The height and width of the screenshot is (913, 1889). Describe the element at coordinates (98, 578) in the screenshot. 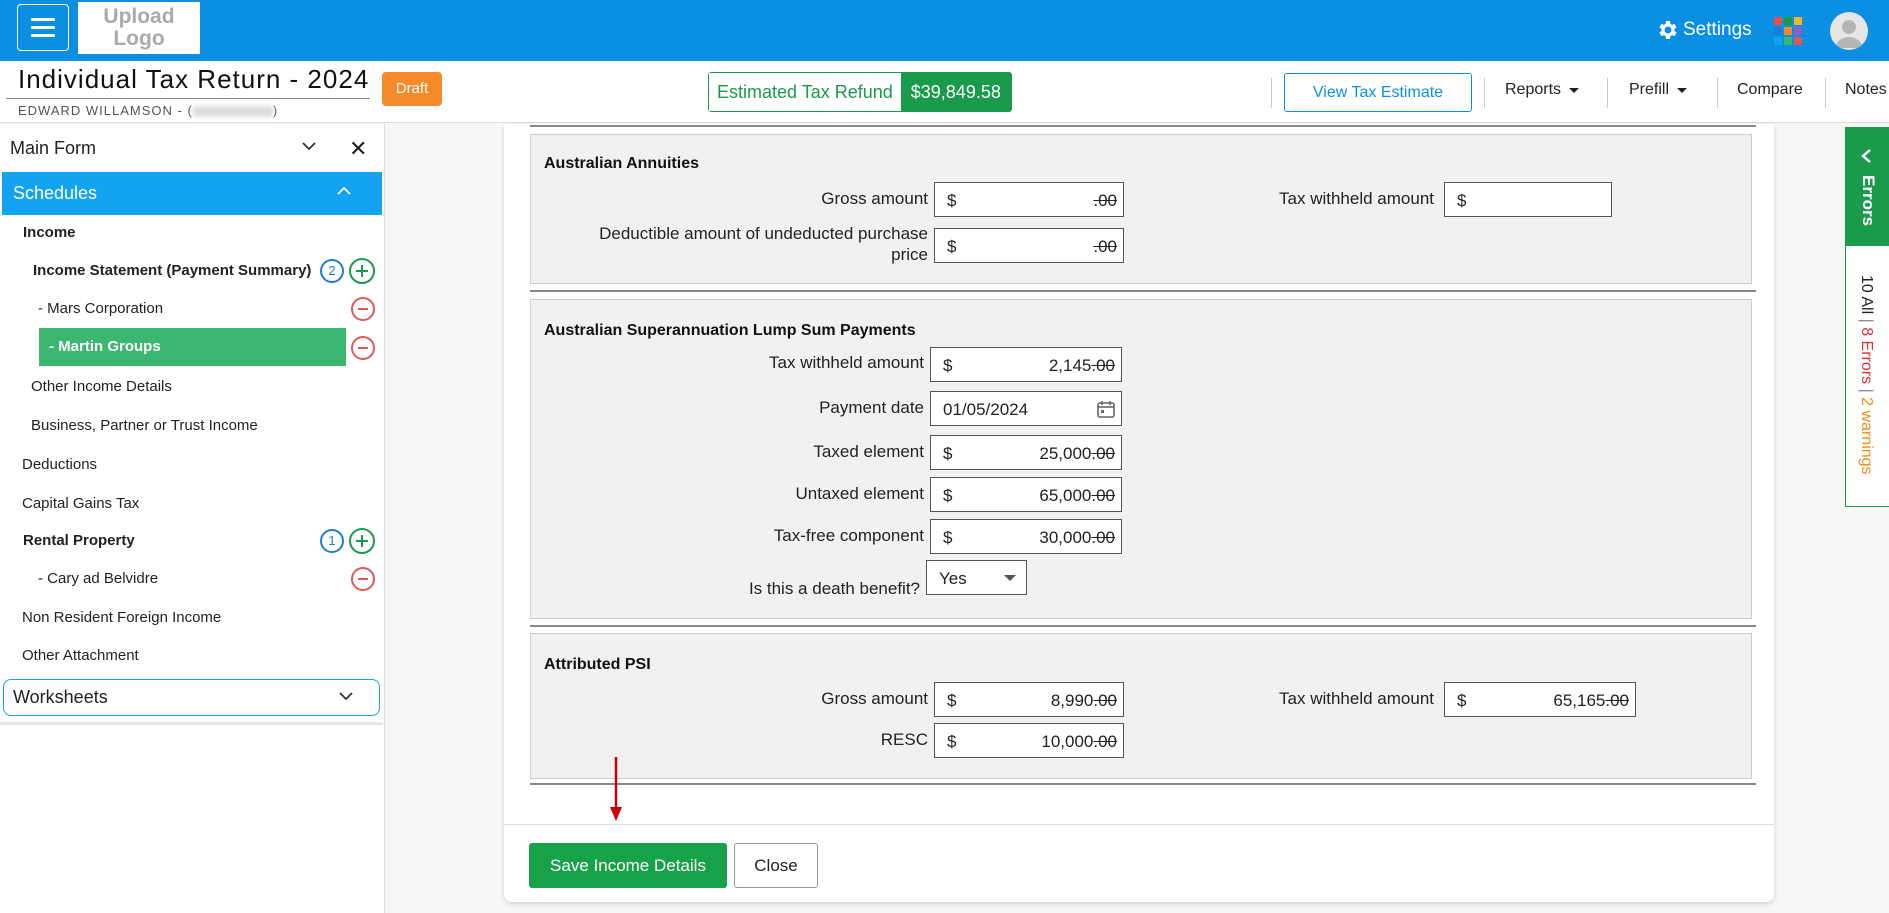

I see `sidebar-item-cary-ad-belvidre: - Cary ad Belvidre` at that location.